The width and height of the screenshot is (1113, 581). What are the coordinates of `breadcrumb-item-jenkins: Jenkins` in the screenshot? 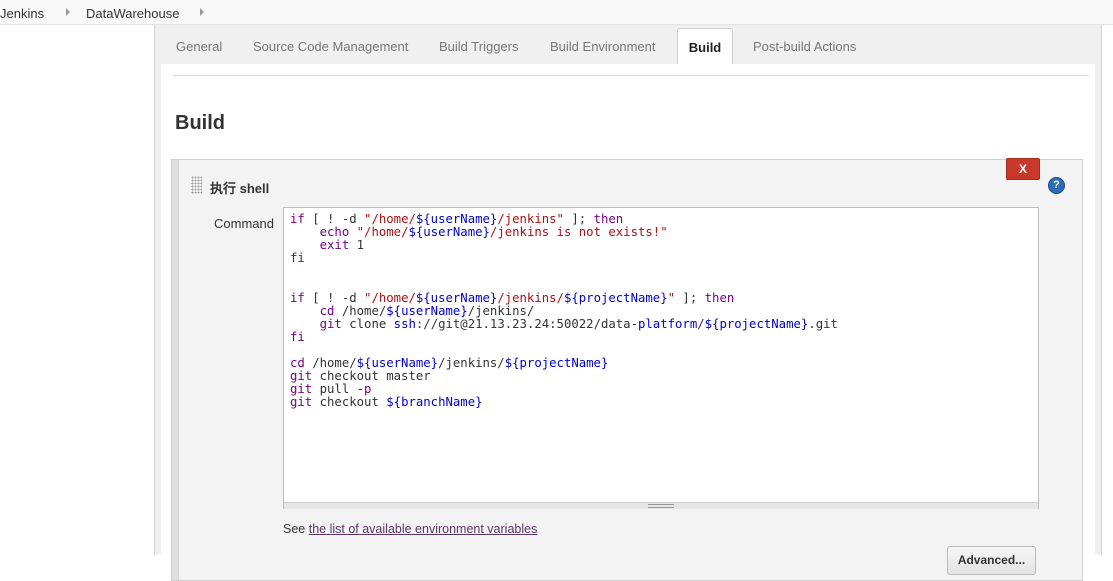 It's located at (22, 13).